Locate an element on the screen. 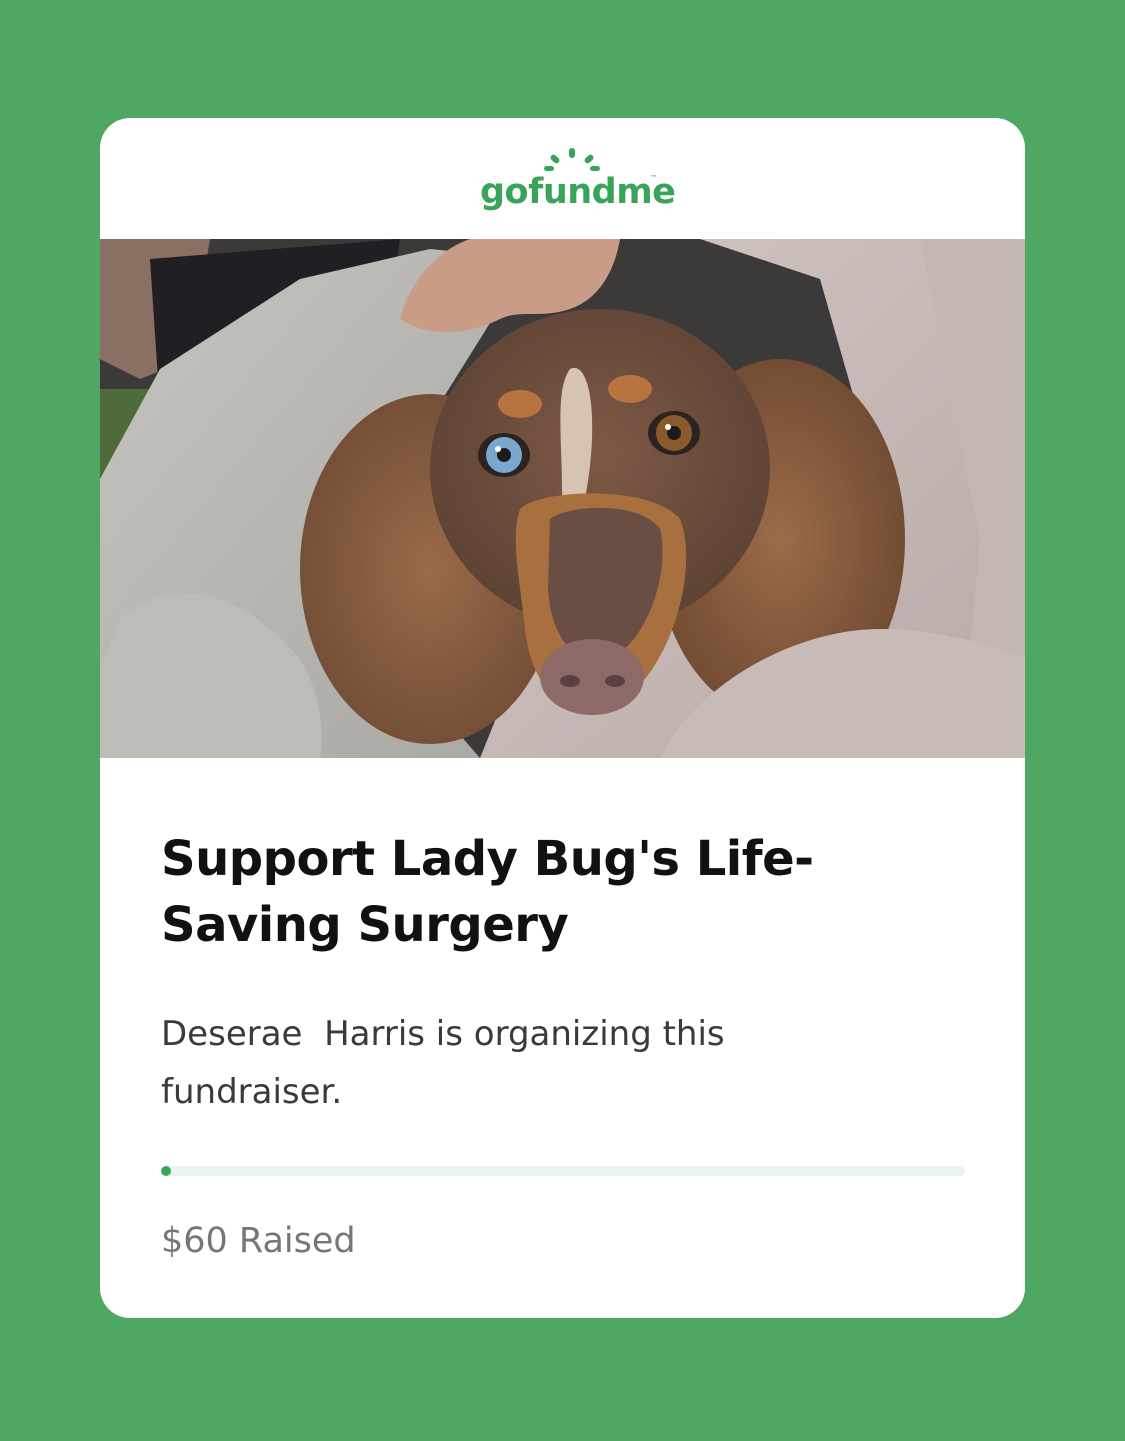  brand-header: gofundme ™ is located at coordinates (562, 178).